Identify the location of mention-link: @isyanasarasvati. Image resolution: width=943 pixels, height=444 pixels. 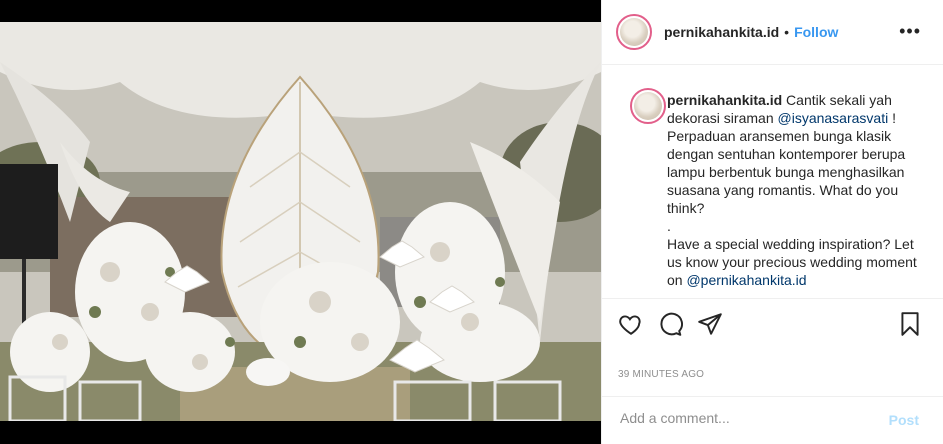
(833, 118).